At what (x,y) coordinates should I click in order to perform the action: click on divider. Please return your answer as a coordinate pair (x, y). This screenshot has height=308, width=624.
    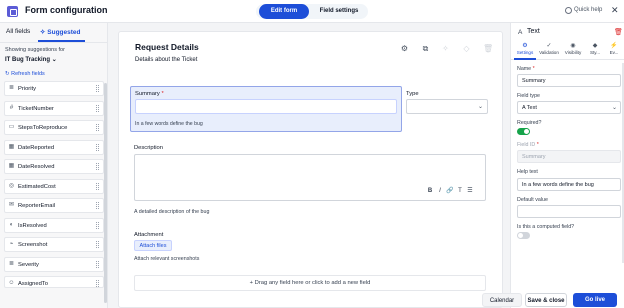
    Looking at the image, I should click on (54, 42).